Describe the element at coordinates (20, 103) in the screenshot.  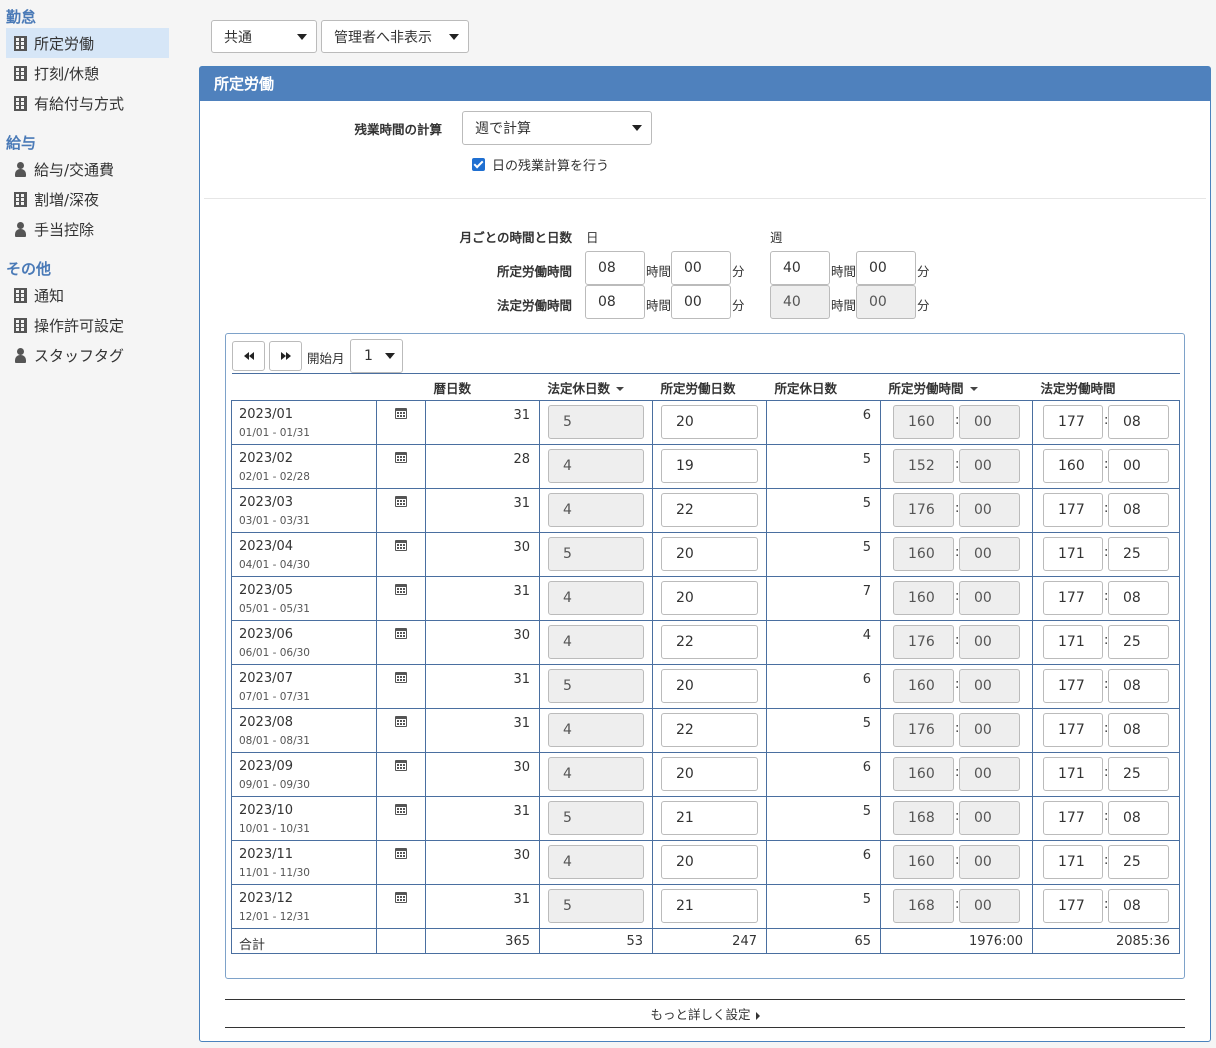
I see `building-icon` at that location.